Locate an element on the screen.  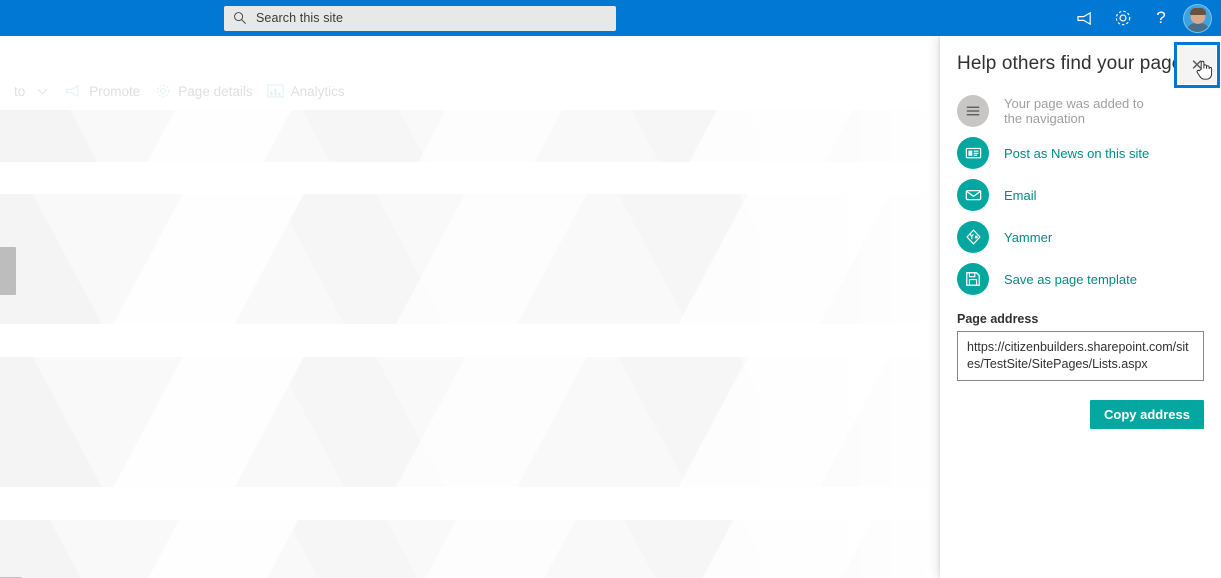
save-disk-icon is located at coordinates (973, 279).